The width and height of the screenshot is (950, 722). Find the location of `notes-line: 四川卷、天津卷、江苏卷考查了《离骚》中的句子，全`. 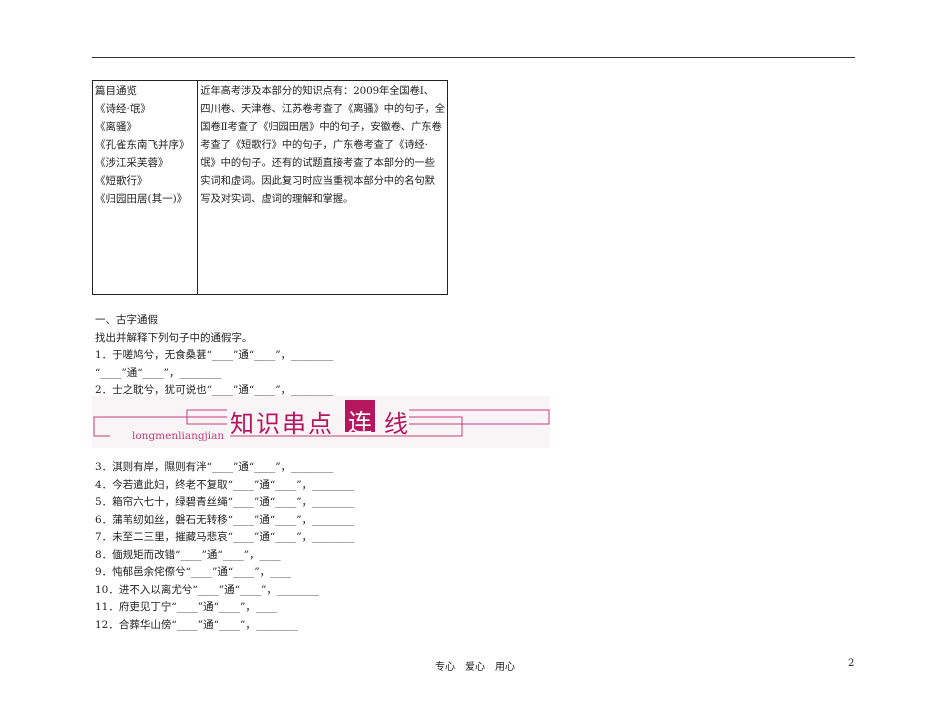

notes-line: 四川卷、天津卷、江苏卷考查了《离骚》中的句子，全 is located at coordinates (322, 109).